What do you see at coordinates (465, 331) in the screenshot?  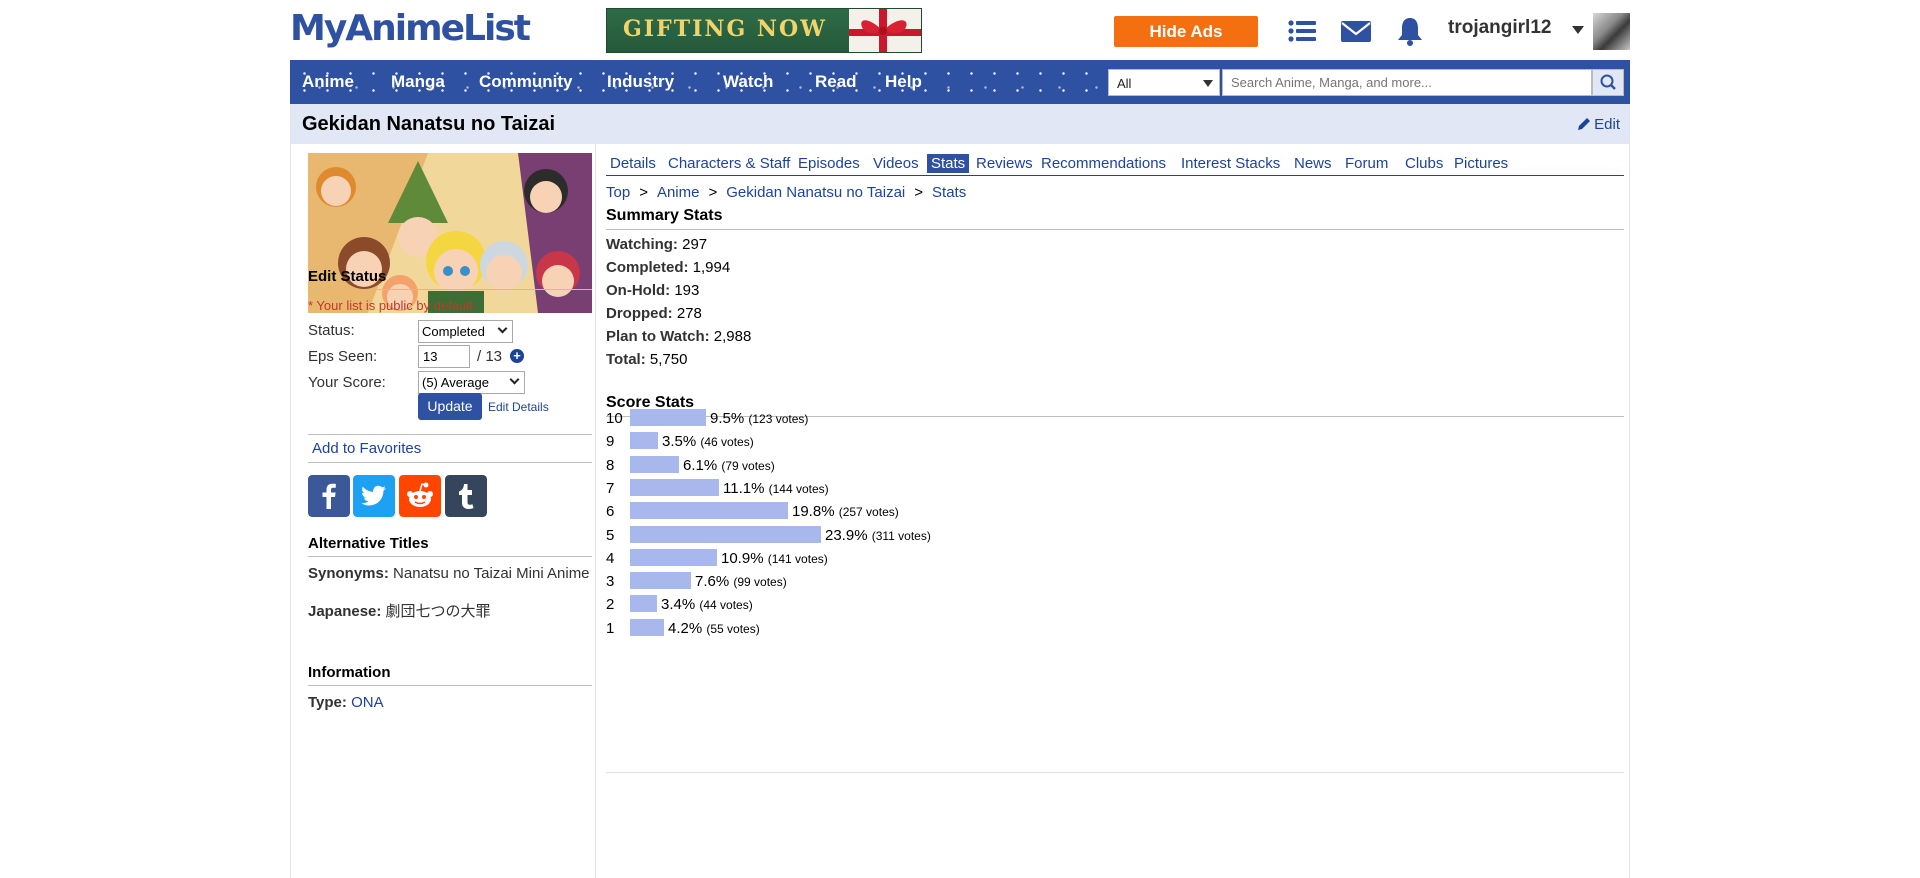 I see `status-select: Completed` at bounding box center [465, 331].